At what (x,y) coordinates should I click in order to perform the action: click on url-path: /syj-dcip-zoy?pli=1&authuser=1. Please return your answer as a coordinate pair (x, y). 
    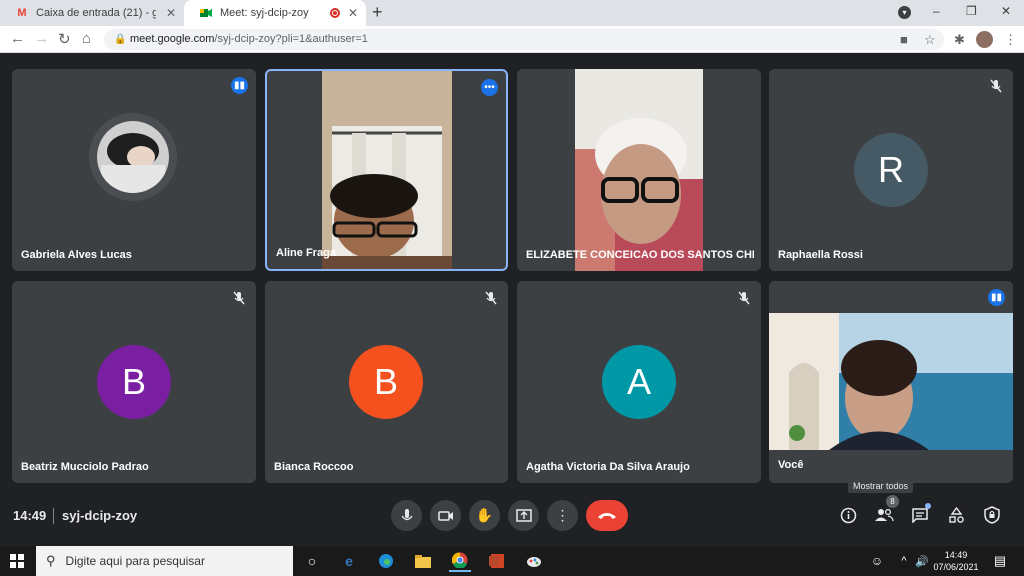
    Looking at the image, I should click on (291, 39).